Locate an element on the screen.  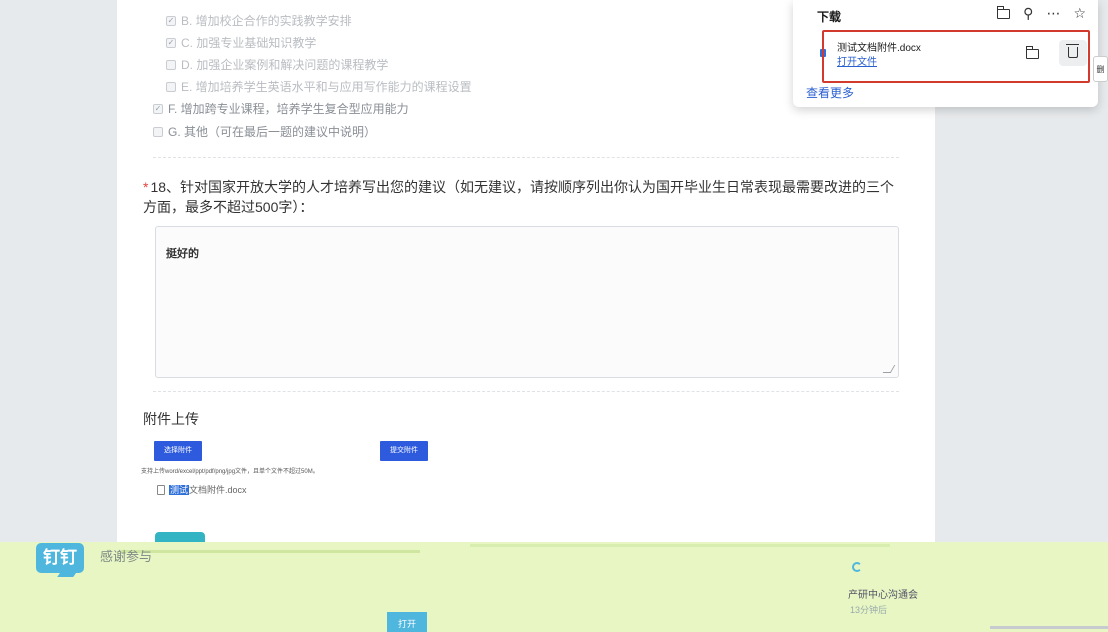
logo-tail is located at coordinates (68, 573).